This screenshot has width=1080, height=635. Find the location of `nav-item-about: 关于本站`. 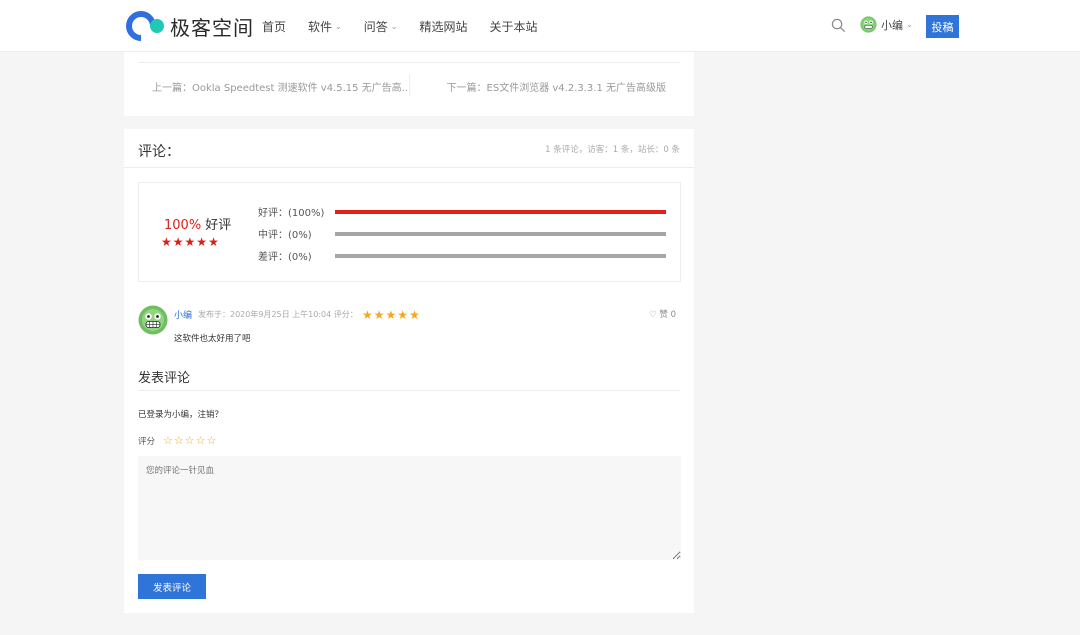

nav-item-about: 关于本站 is located at coordinates (513, 26).